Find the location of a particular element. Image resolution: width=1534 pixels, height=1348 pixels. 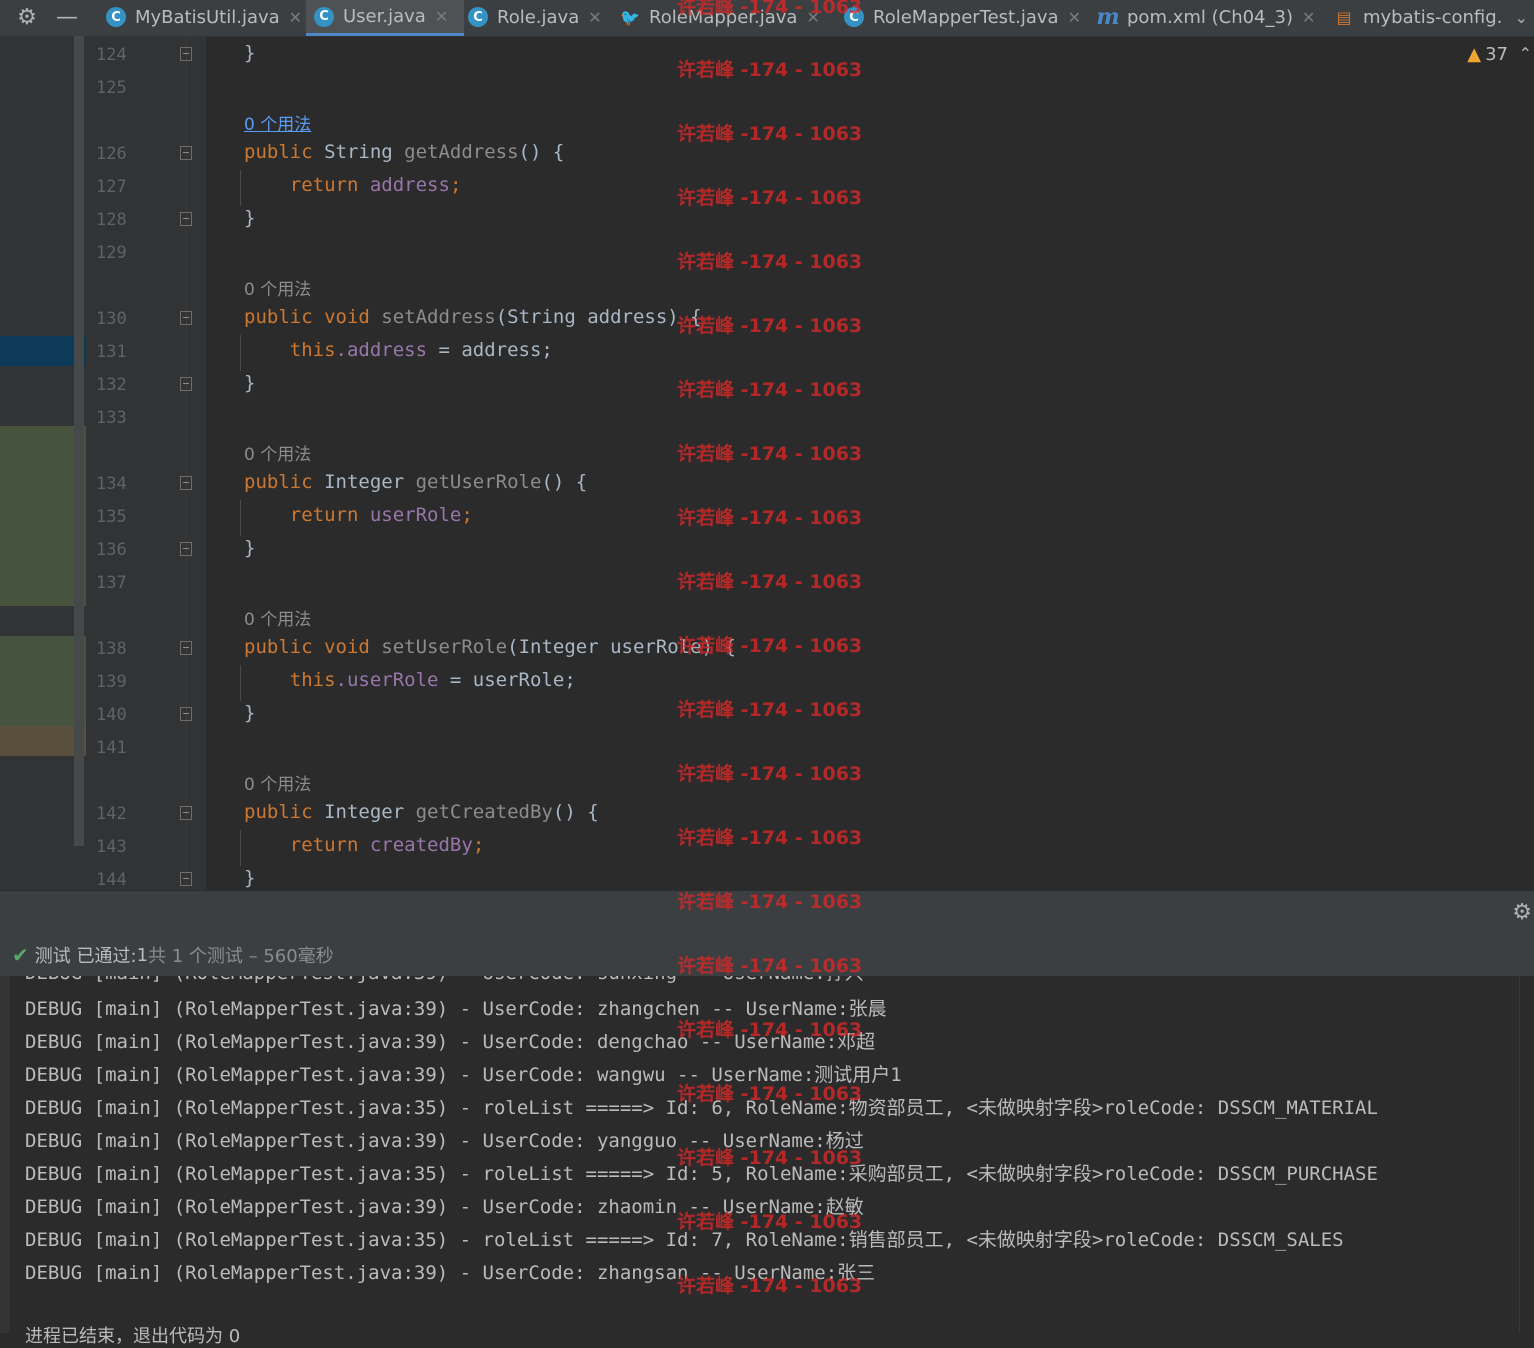

line-number: 144 is located at coordinates (111, 880).